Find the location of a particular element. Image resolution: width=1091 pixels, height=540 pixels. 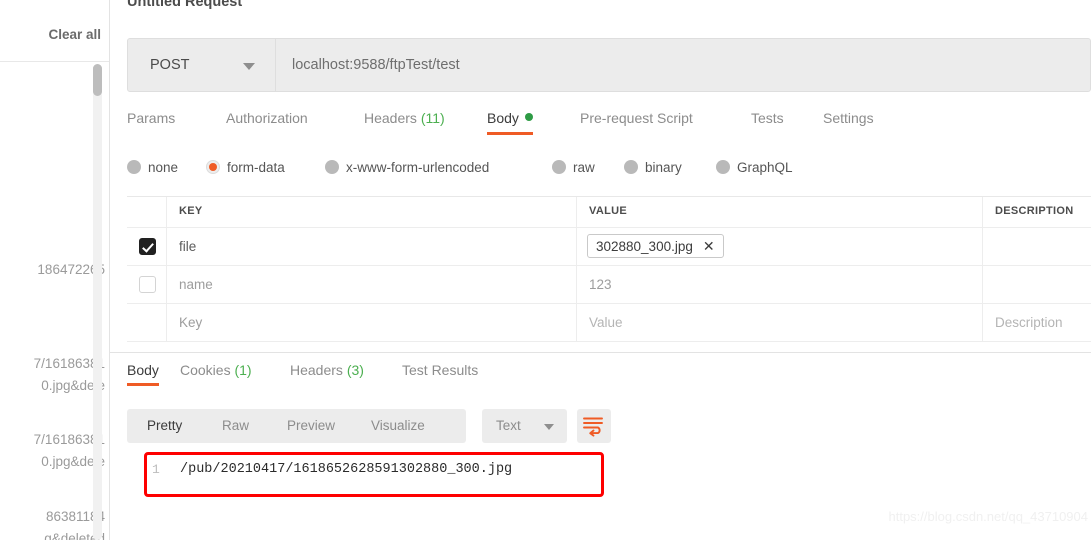

remove-file-icon: ✕ is located at coordinates (709, 246).